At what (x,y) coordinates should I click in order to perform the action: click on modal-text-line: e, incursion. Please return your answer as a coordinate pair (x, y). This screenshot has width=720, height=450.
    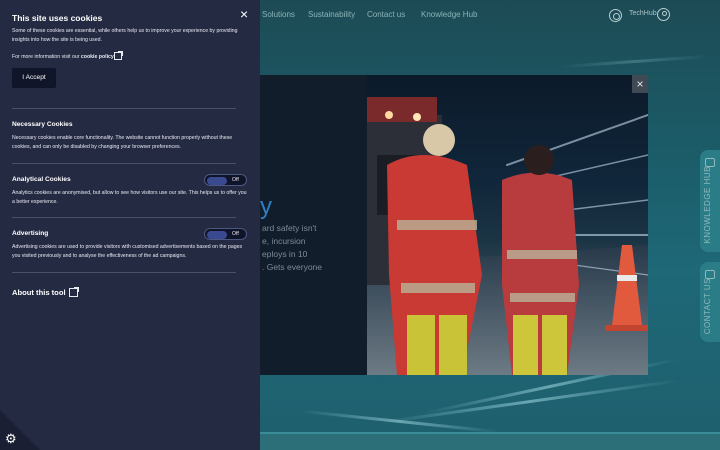
    Looking at the image, I should click on (284, 241).